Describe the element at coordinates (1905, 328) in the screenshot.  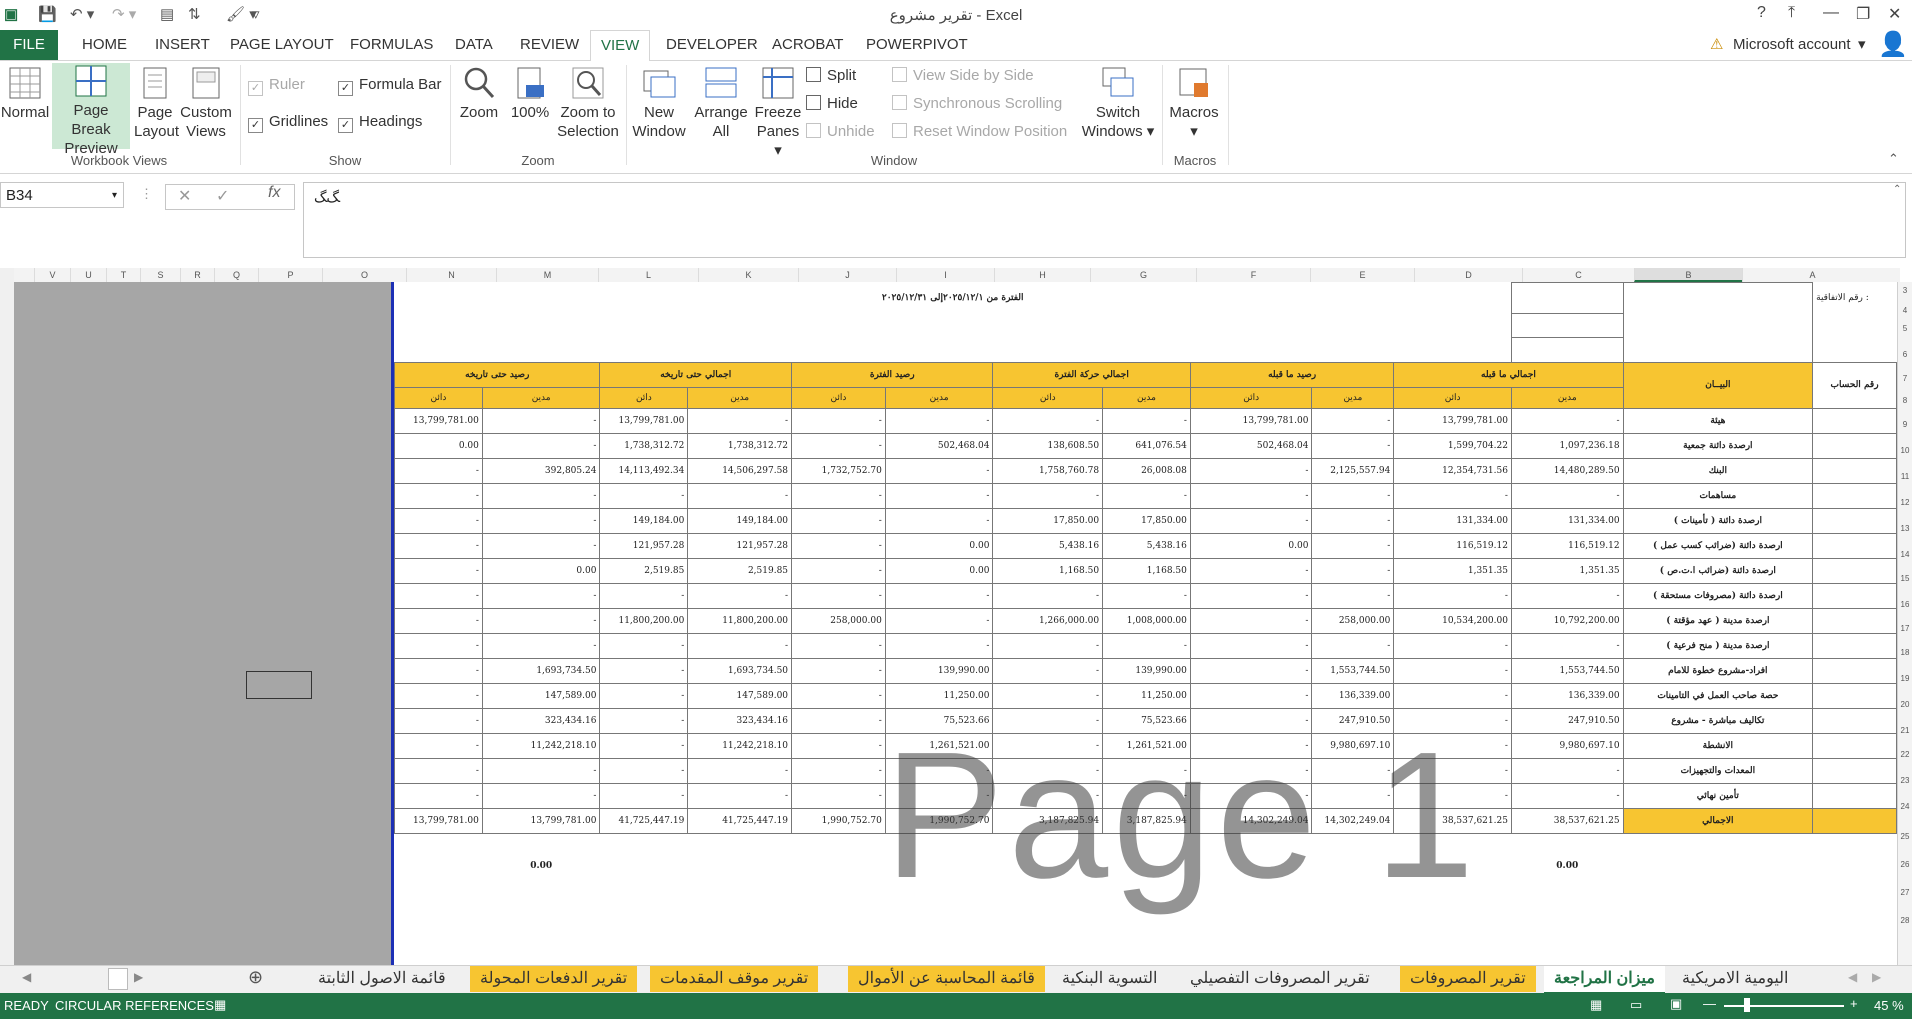
I see `row-header: 5` at that location.